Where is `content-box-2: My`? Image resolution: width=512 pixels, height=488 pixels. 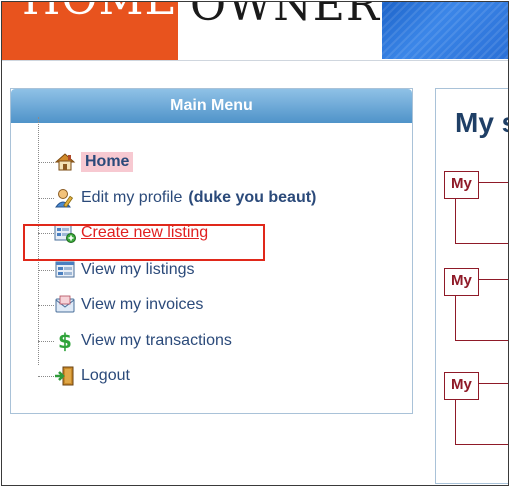 content-box-2: My is located at coordinates (476, 304).